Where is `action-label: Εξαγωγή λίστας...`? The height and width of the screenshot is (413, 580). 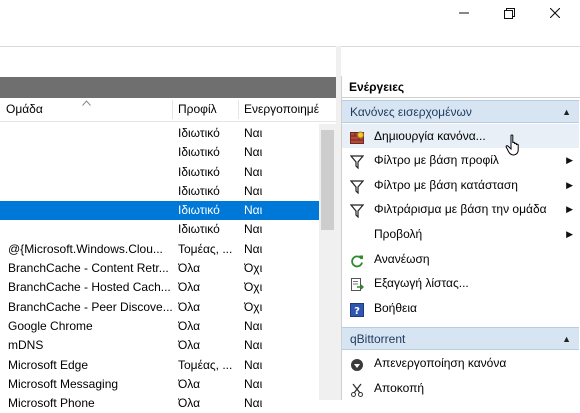
action-label: Εξαγωγή λίστας... is located at coordinates (421, 283).